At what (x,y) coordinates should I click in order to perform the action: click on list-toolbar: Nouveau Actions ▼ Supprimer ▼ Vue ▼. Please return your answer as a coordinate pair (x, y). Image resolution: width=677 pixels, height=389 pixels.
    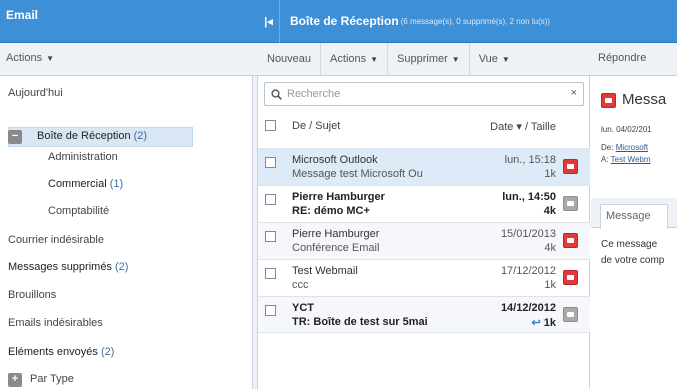
    Looking at the image, I should click on (424, 59).